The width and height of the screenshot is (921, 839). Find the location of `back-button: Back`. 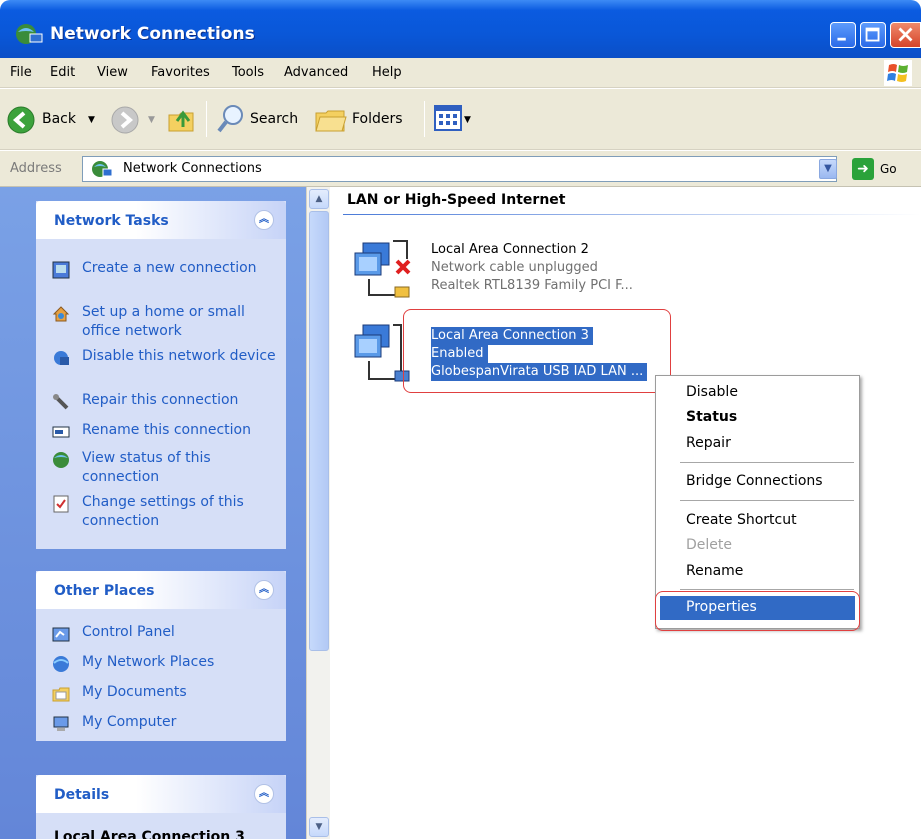

back-button: Back is located at coordinates (59, 119).